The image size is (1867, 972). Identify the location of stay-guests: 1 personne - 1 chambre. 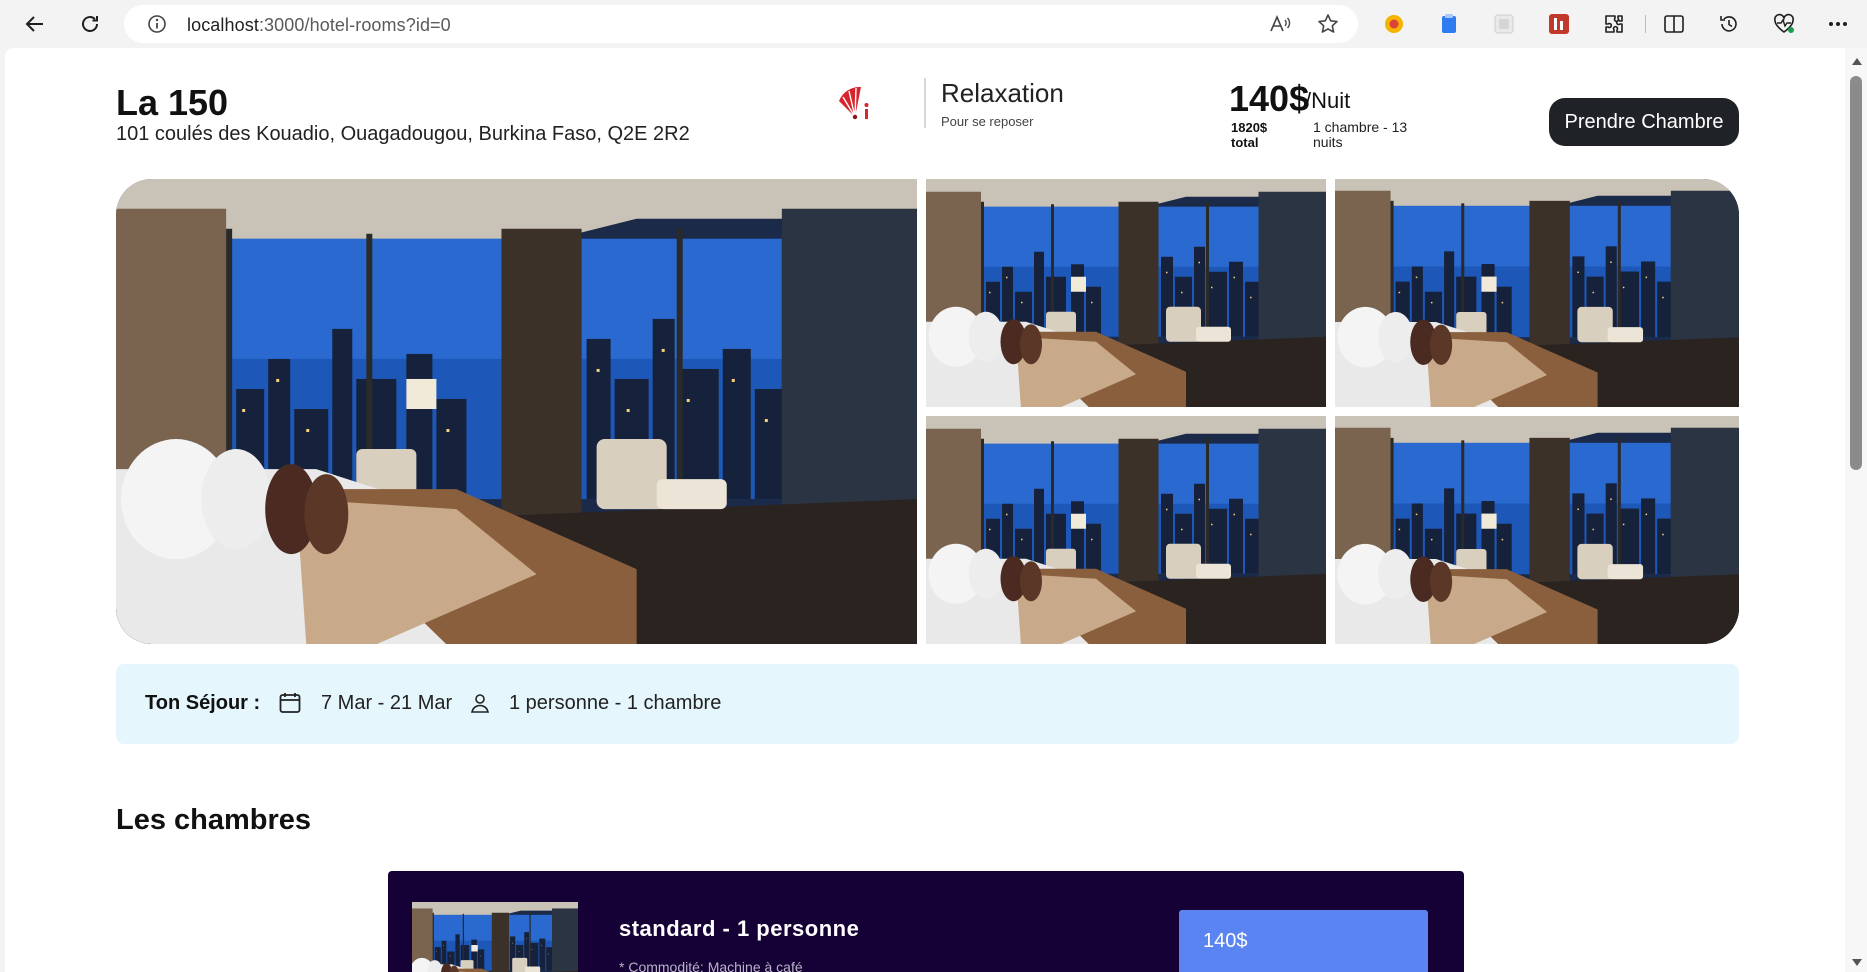
(615, 703).